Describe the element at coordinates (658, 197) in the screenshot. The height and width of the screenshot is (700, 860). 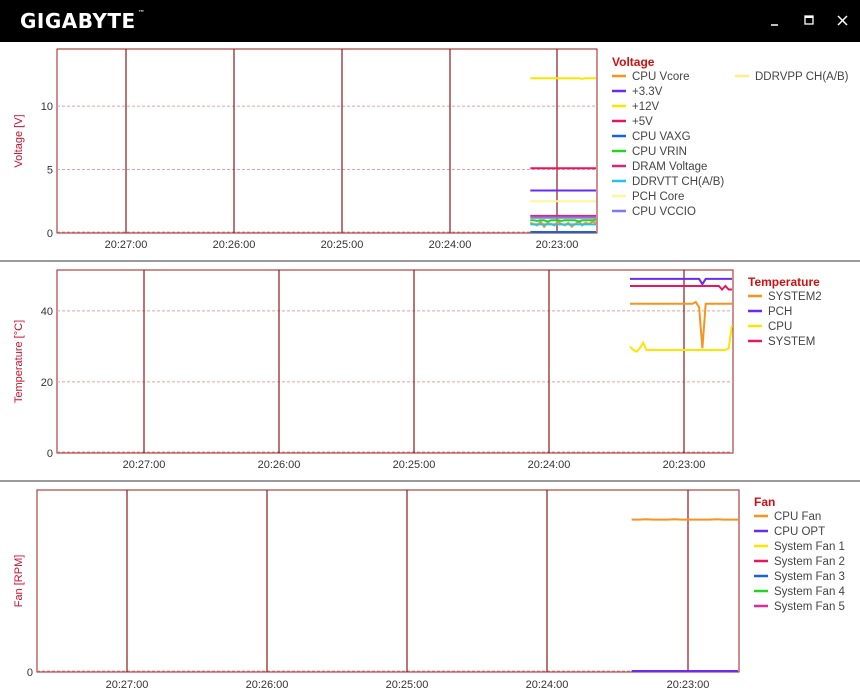
I see `legend-item: PCH Core` at that location.